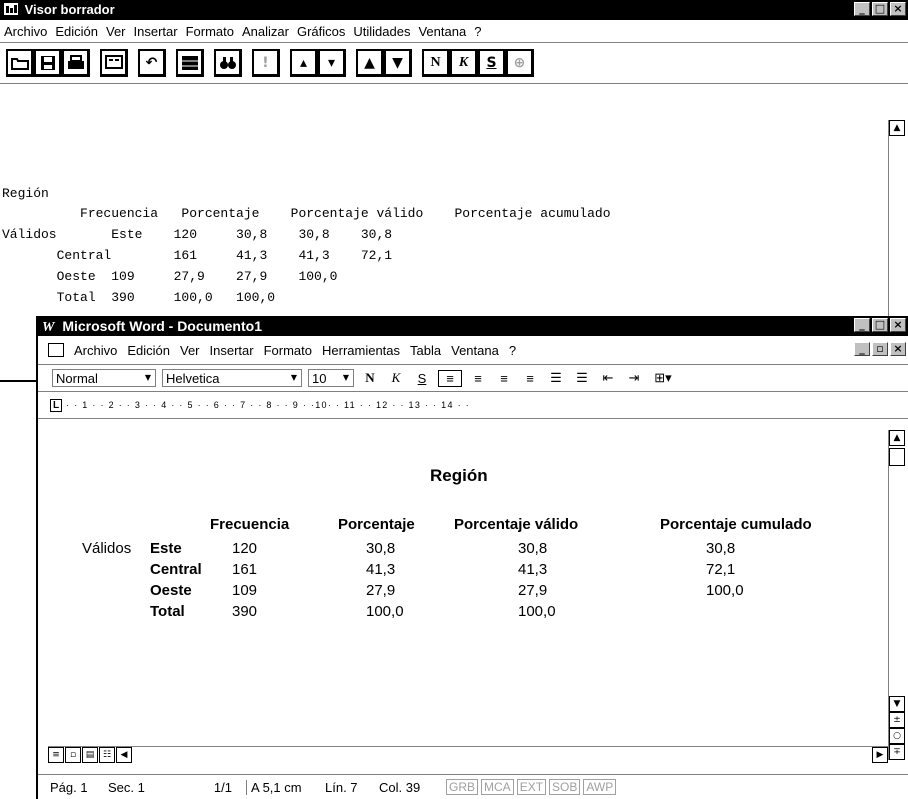 The width and height of the screenshot is (908, 799). What do you see at coordinates (897, 752) in the screenshot?
I see `next-page-icon: ∓` at bounding box center [897, 752].